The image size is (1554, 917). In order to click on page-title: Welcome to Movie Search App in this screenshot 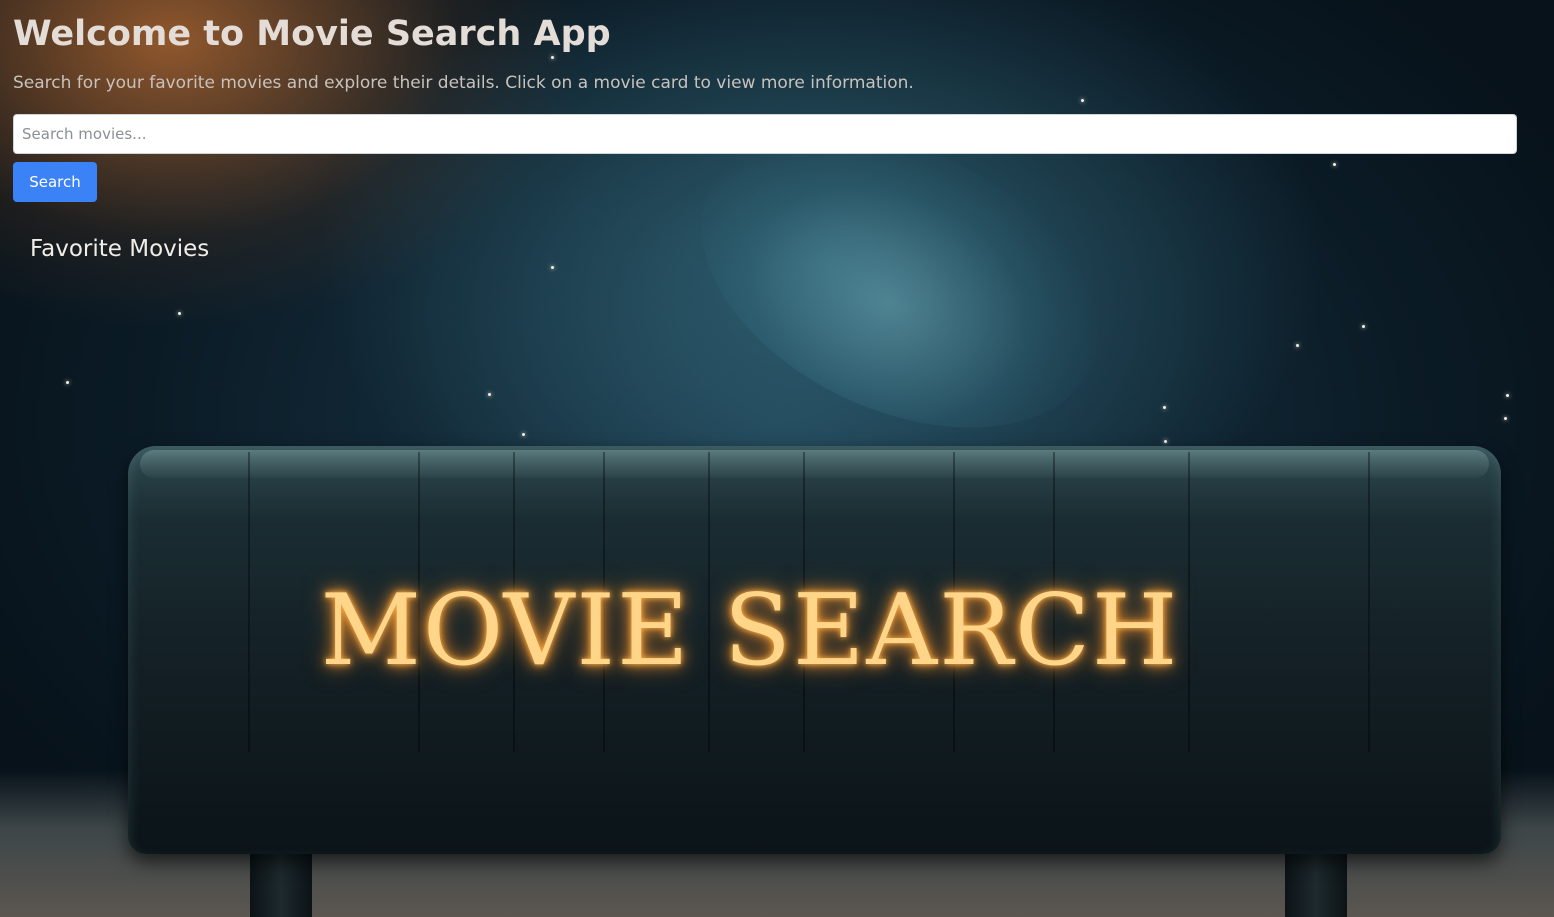, I will do `click(312, 34)`.